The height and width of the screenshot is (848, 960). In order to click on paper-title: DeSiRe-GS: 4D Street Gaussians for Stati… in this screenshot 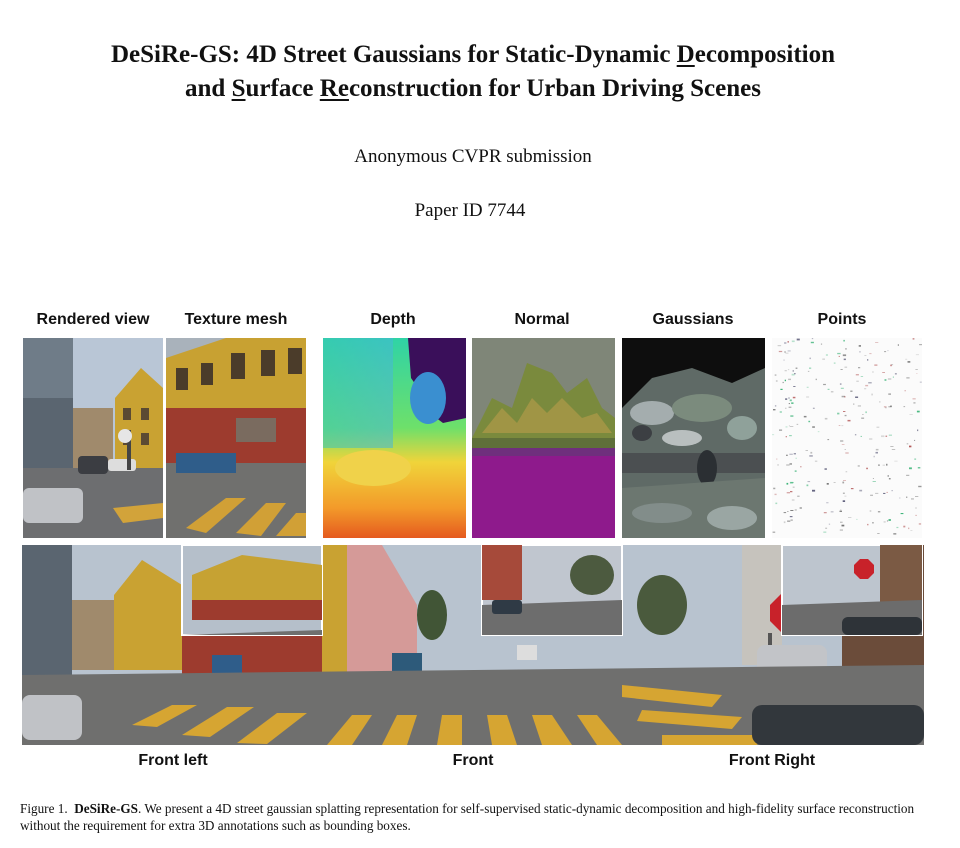, I will do `click(473, 72)`.